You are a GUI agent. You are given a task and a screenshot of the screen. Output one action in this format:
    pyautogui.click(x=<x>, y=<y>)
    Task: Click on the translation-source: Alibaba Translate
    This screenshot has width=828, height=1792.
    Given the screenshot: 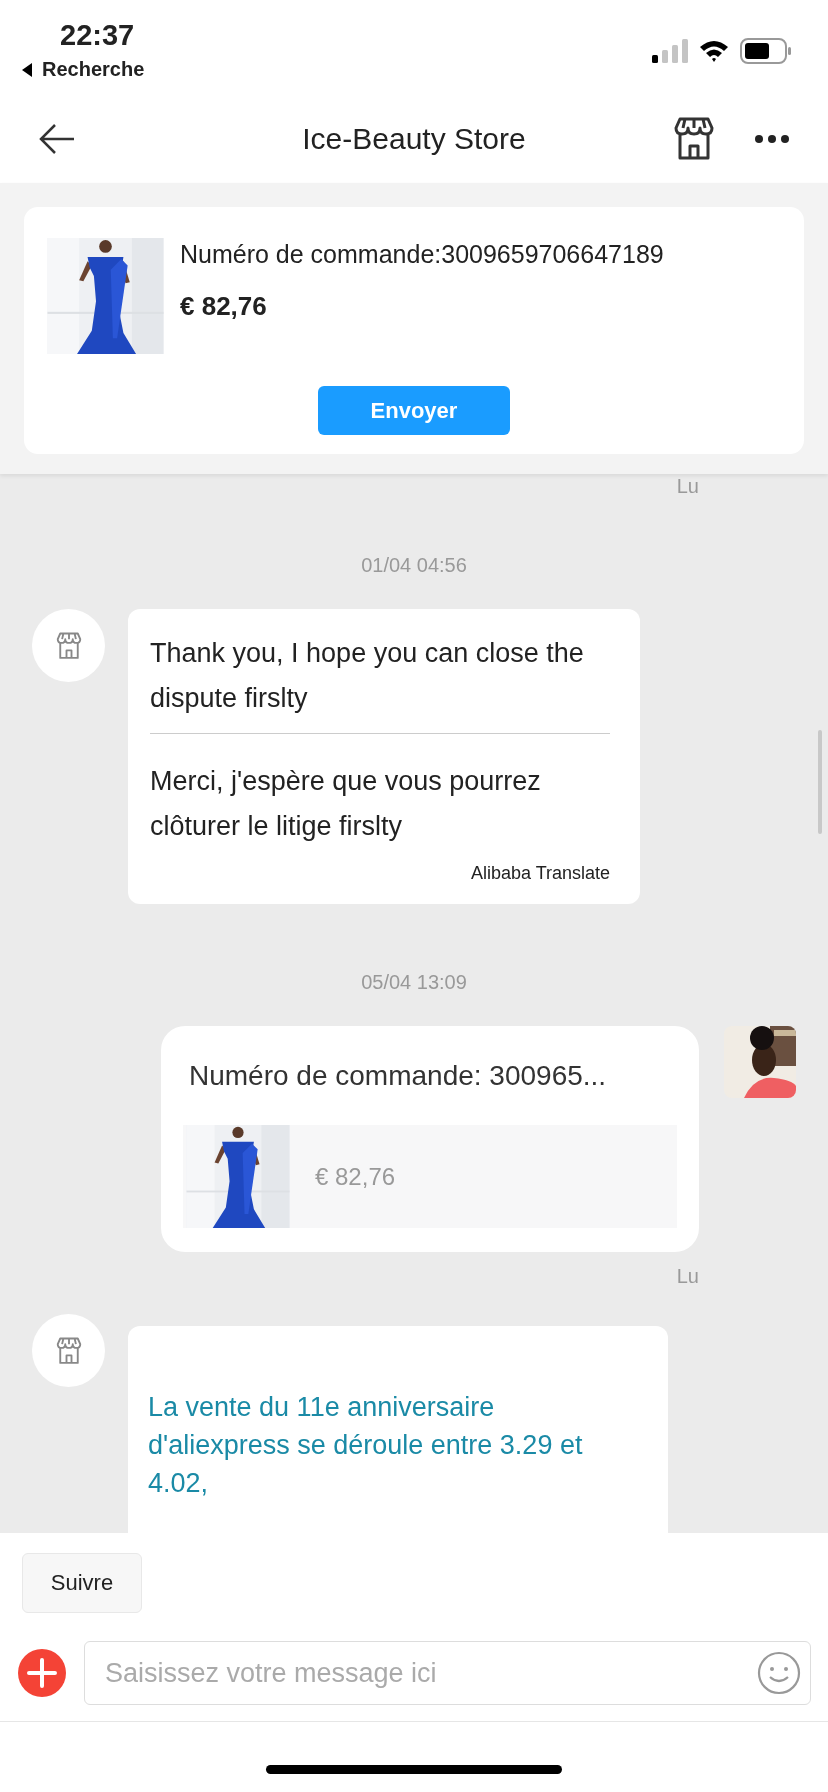 What is the action you would take?
    pyautogui.click(x=539, y=873)
    